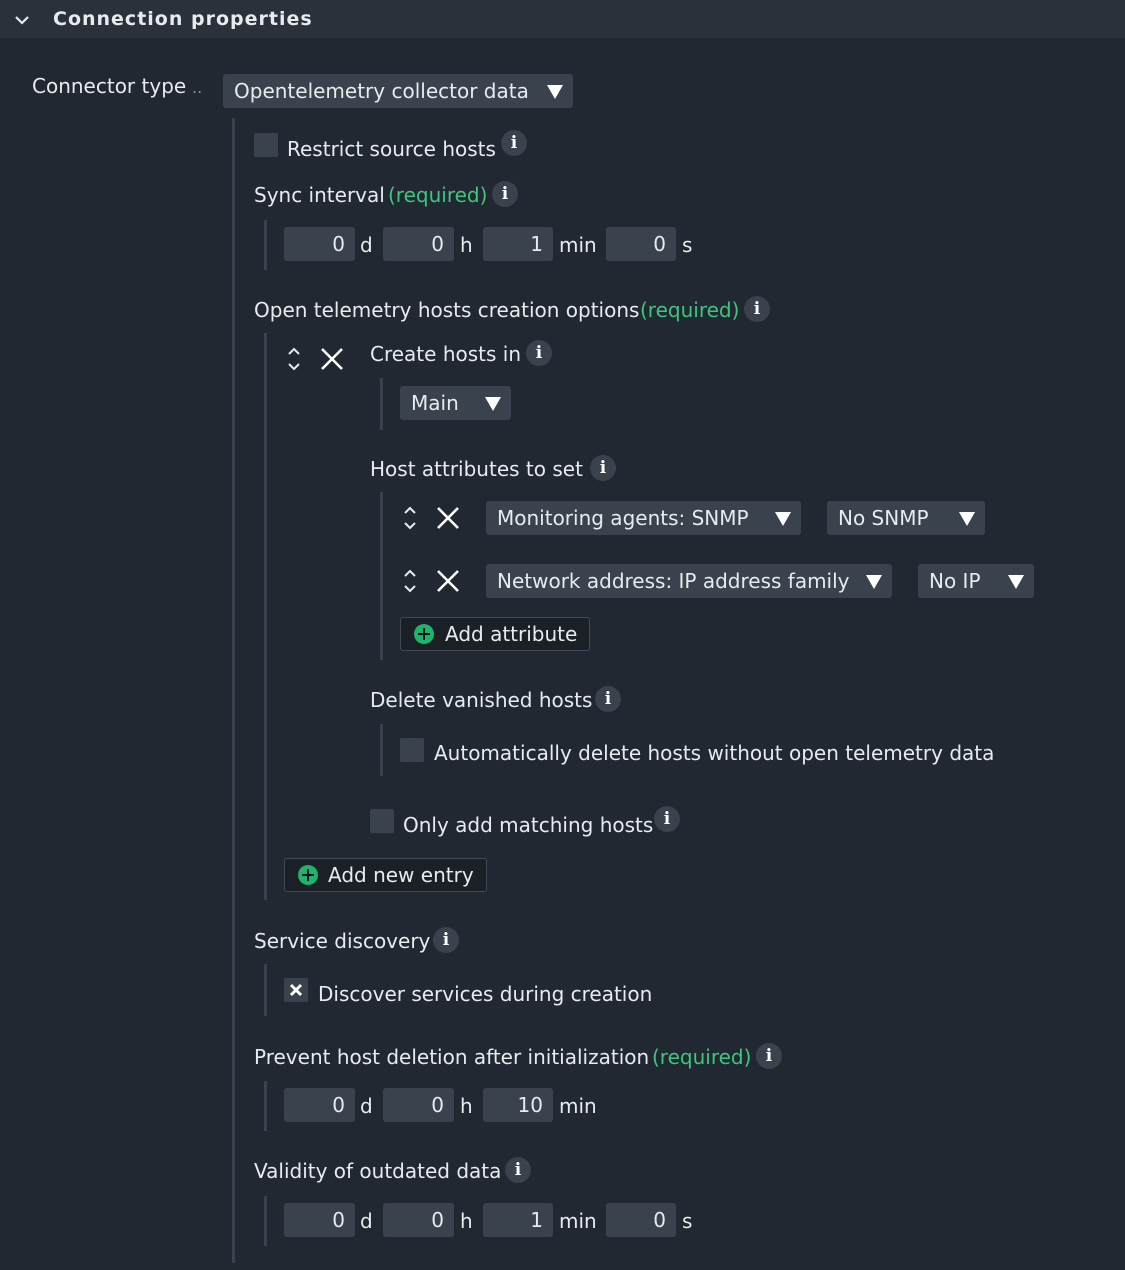 This screenshot has width=1125, height=1270. Describe the element at coordinates (381, 576) in the screenshot. I see `host-attributes-bar` at that location.